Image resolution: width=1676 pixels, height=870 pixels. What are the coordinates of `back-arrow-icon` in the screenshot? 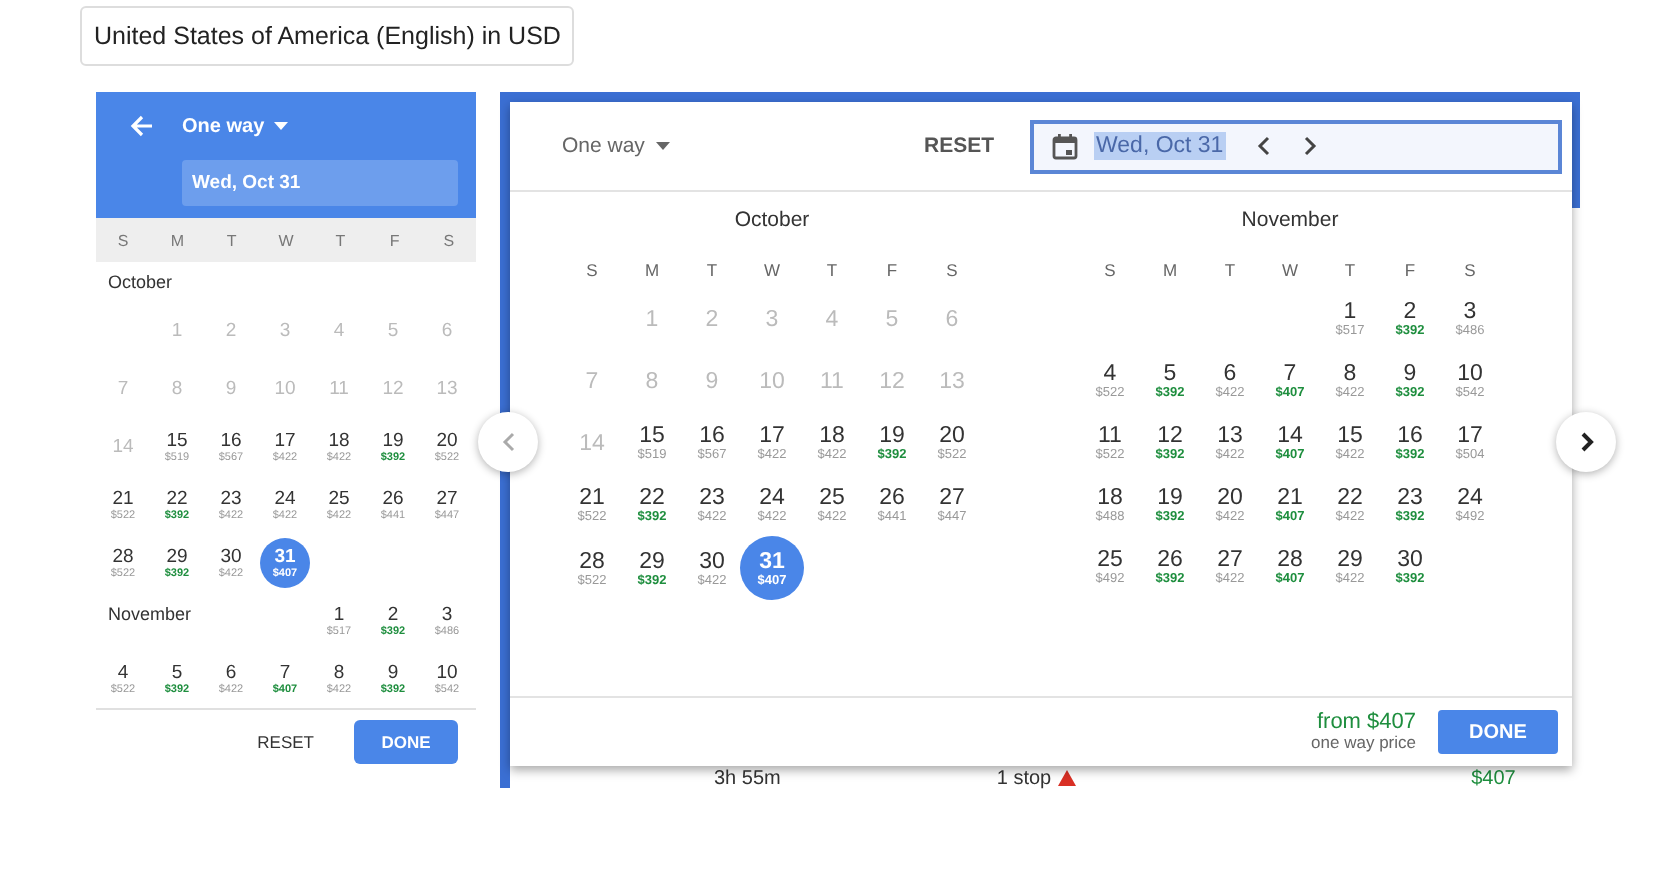 It's located at (142, 126).